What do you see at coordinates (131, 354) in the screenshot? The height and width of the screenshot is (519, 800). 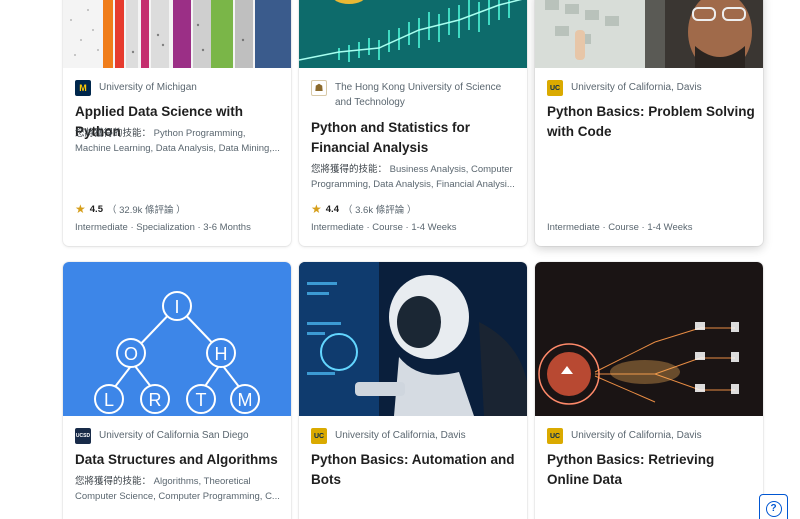 I see `tree-node-label: O` at bounding box center [131, 354].